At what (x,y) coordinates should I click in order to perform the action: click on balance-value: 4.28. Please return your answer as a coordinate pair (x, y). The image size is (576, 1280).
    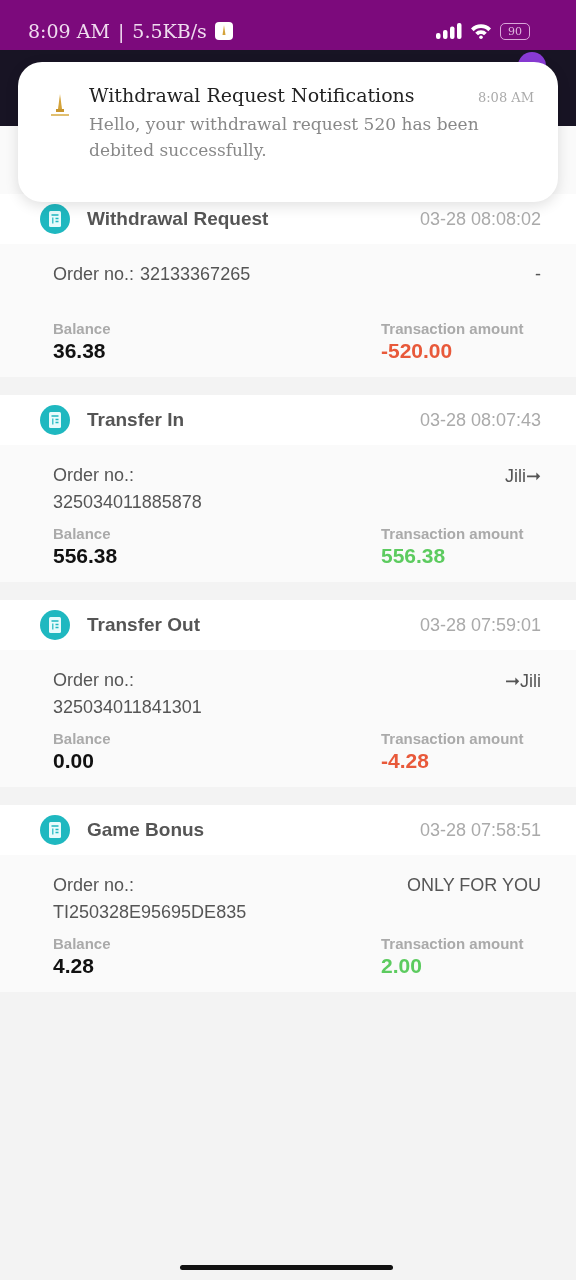
    Looking at the image, I should click on (74, 966).